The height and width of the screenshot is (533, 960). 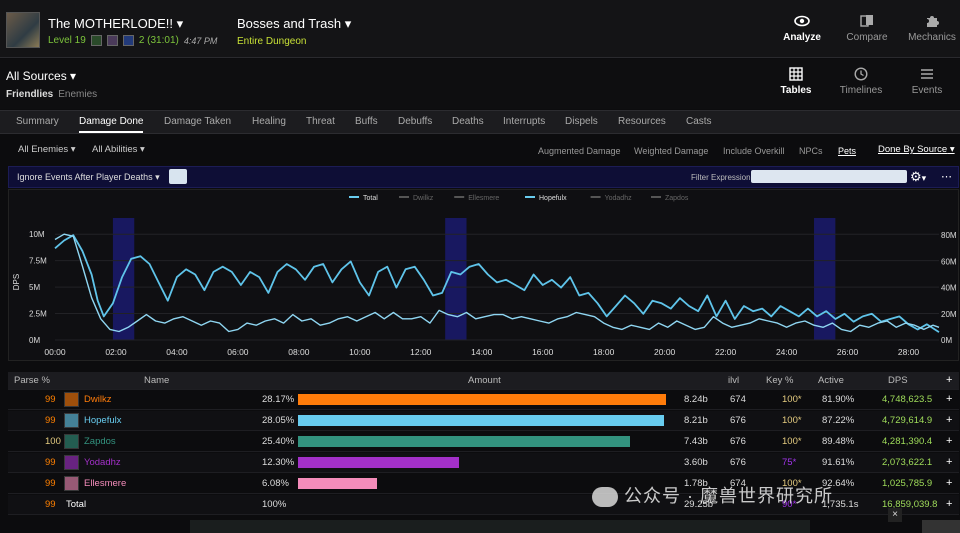 I want to click on tab-resources: Resources, so click(x=642, y=121).